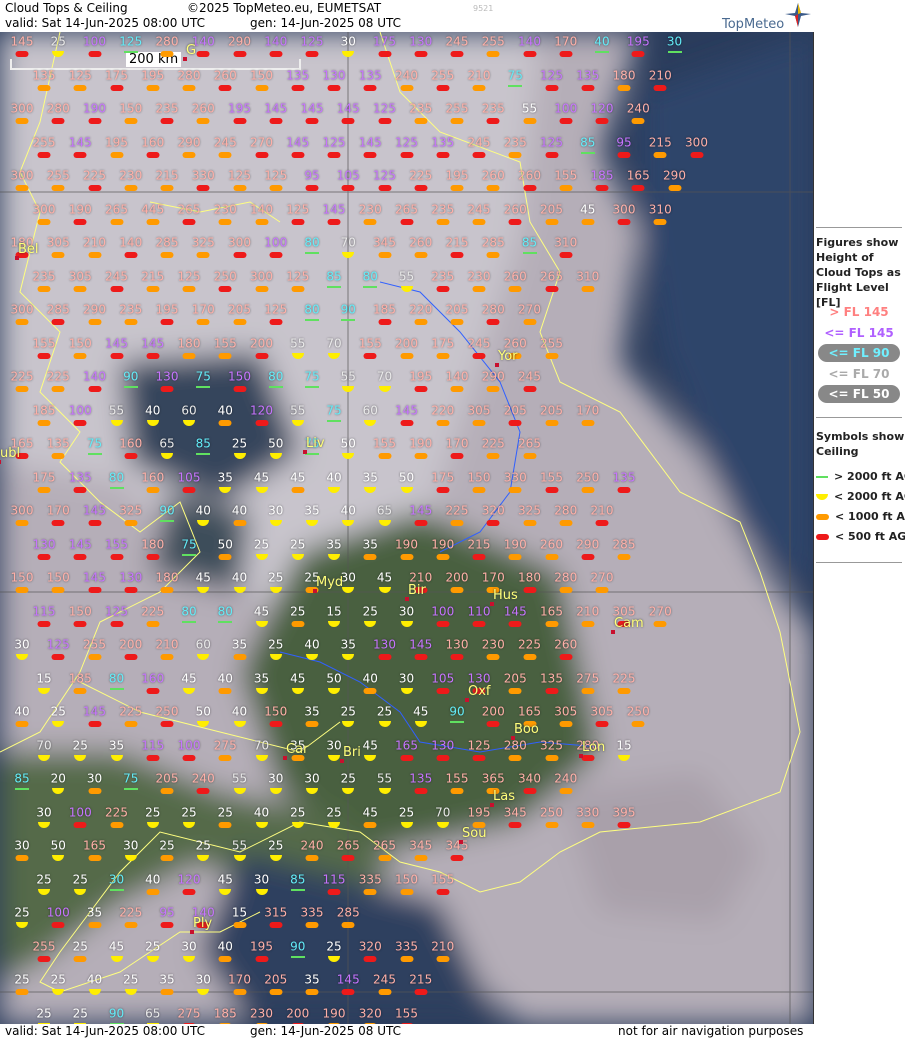 Image resolution: width=905 pixels, height=1038 pixels. I want to click on footer-valid-time: valid: Sat 14-Jun-2025 08:00 UTC, so click(105, 1031).